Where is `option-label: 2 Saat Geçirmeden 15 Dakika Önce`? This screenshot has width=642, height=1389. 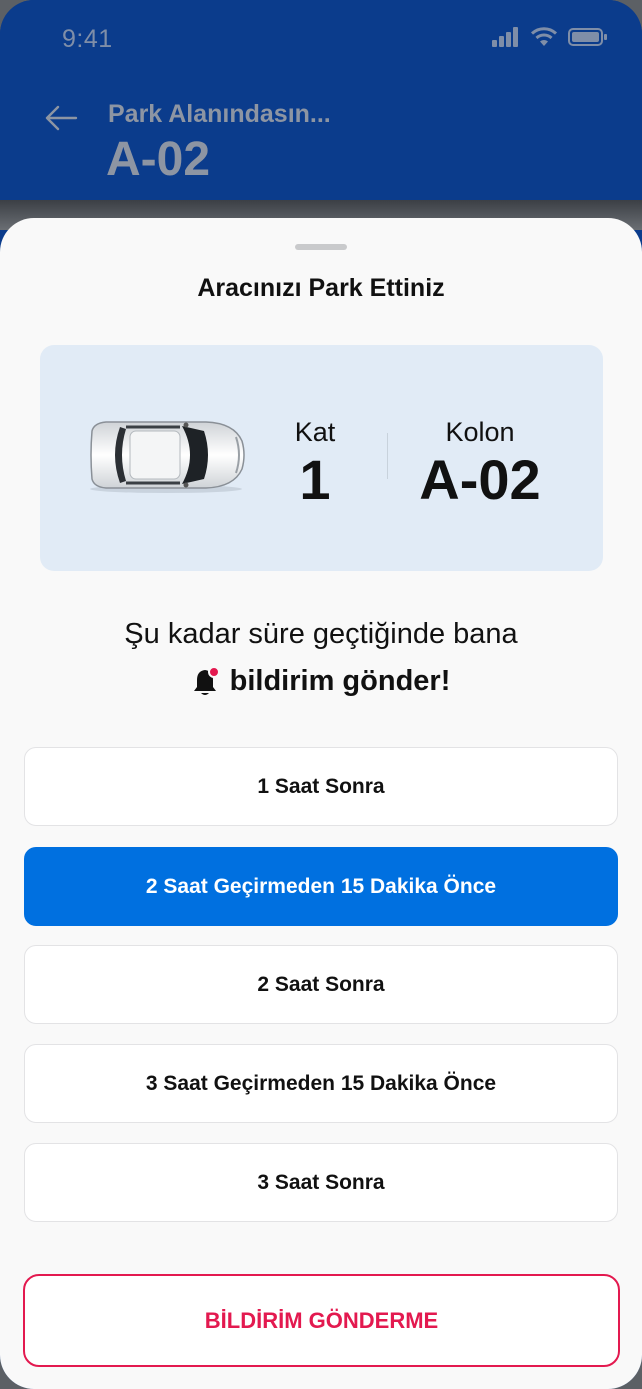
option-label: 2 Saat Geçirmeden 15 Dakika Önce is located at coordinates (321, 886).